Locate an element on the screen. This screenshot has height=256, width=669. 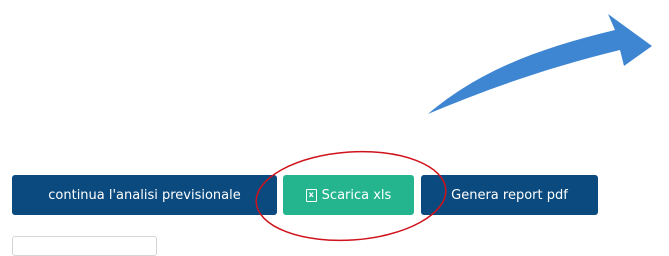
excel-file-icon: x is located at coordinates (311, 195).